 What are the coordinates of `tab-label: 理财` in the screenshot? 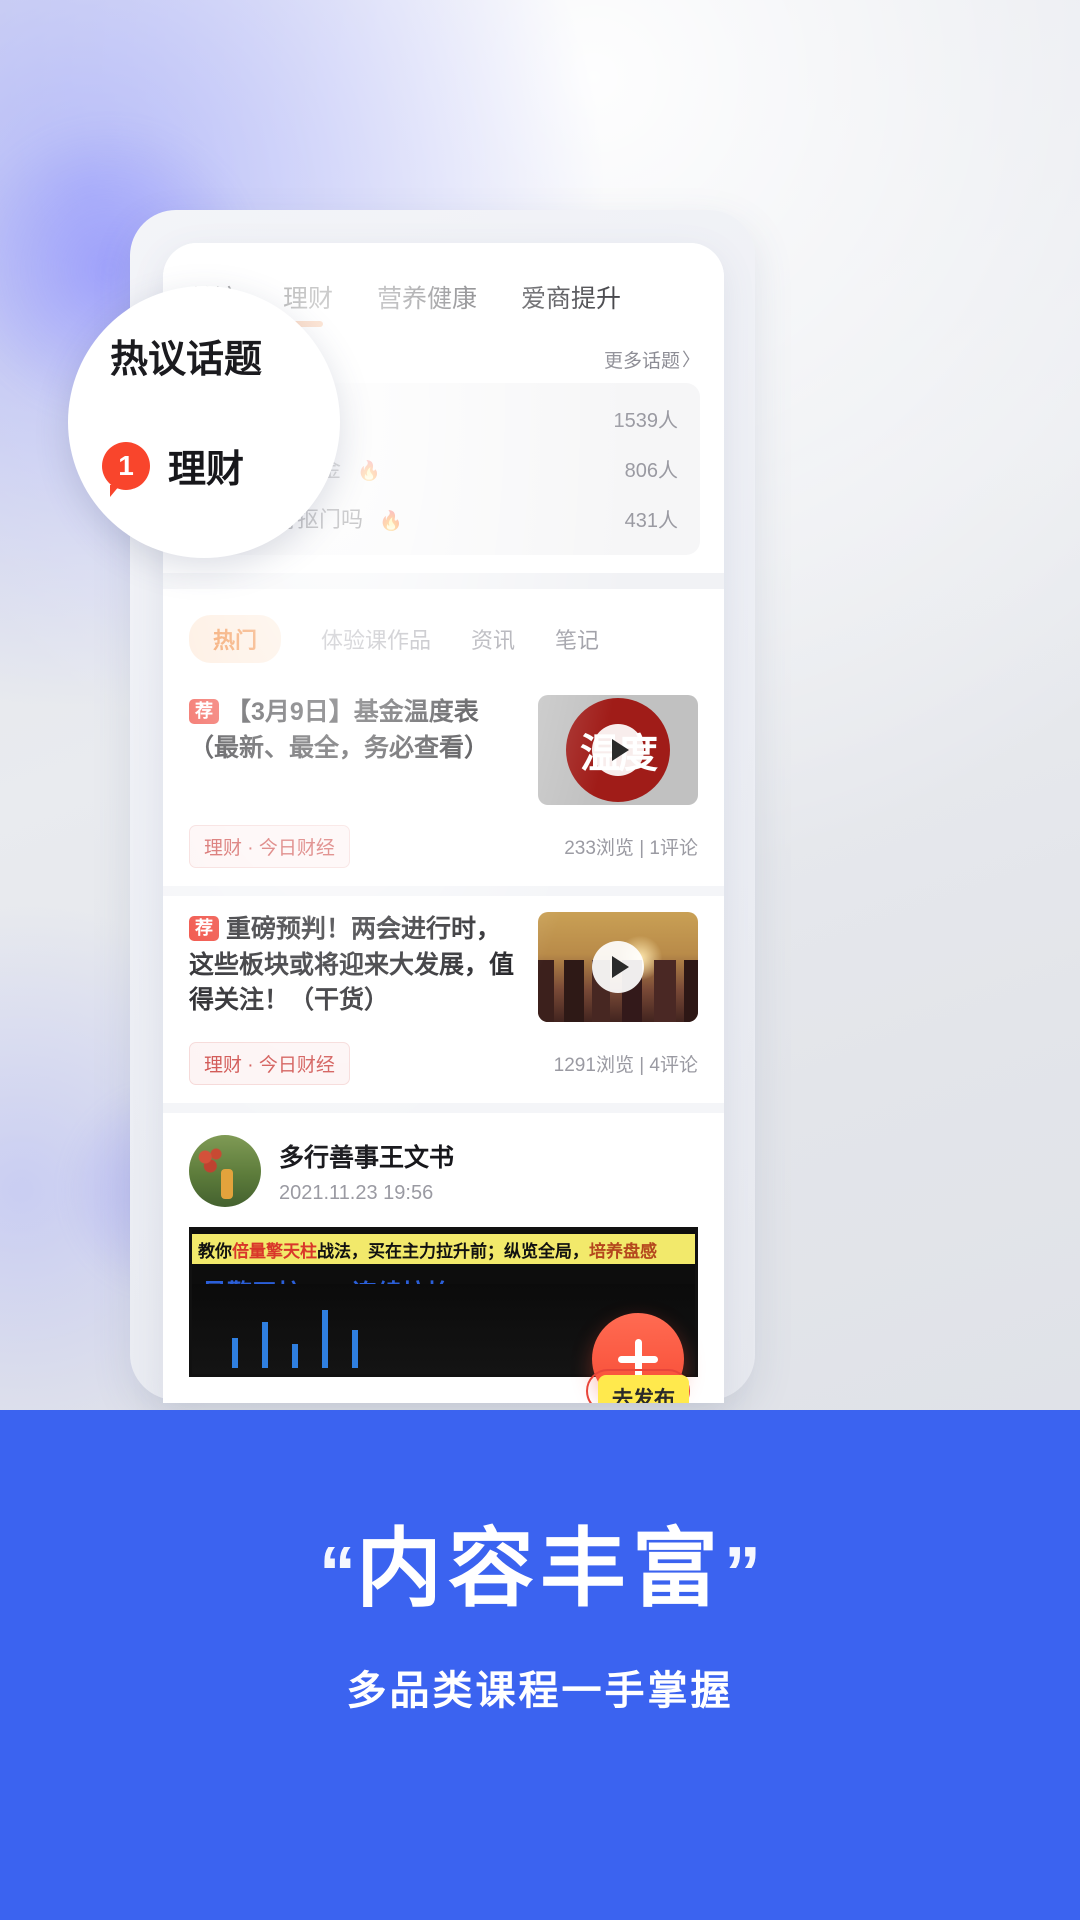 It's located at (308, 299).